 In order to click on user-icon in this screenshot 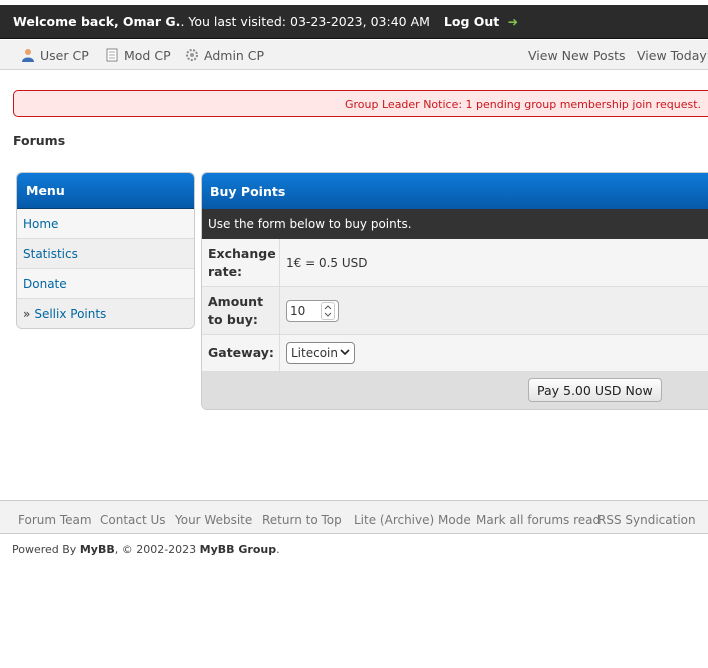, I will do `click(28, 55)`.